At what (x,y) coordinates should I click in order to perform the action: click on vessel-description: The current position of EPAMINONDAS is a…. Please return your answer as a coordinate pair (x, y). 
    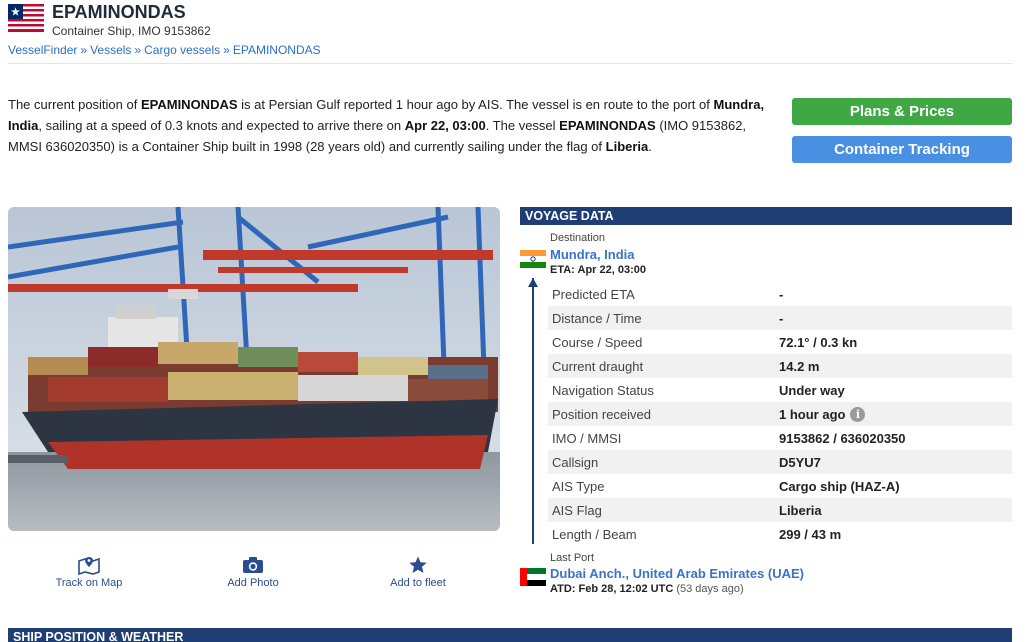
    Looking at the image, I should click on (389, 125).